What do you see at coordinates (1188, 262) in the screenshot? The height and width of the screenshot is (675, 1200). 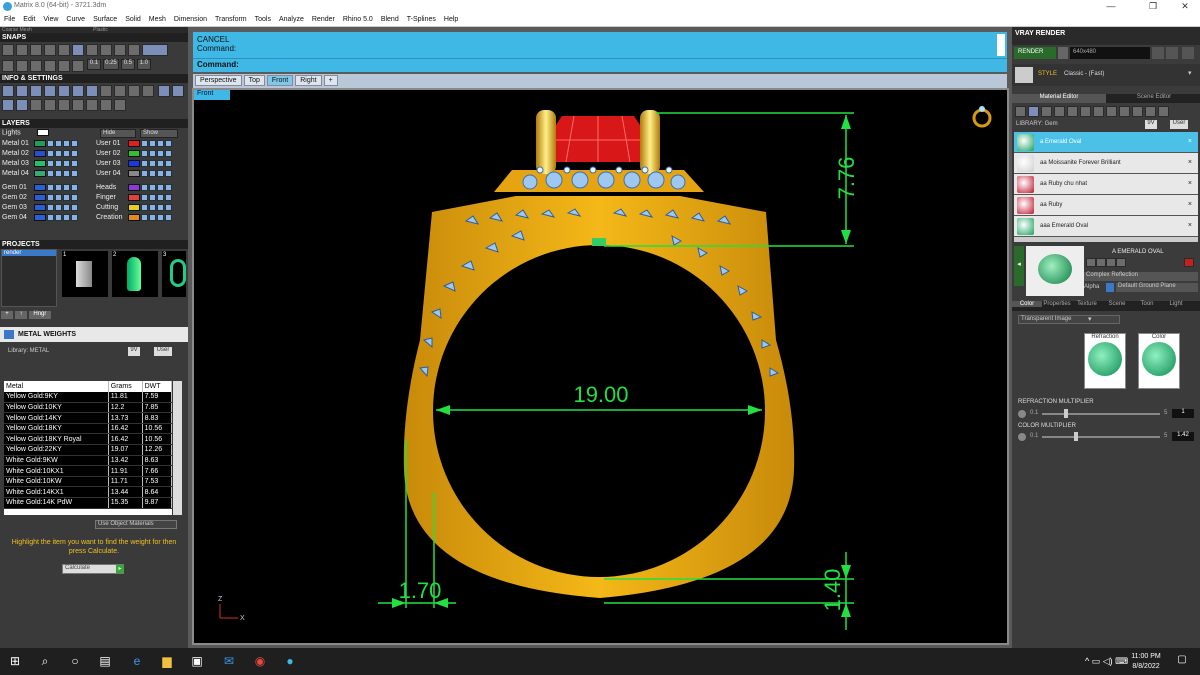 I see `refresh-icon` at bounding box center [1188, 262].